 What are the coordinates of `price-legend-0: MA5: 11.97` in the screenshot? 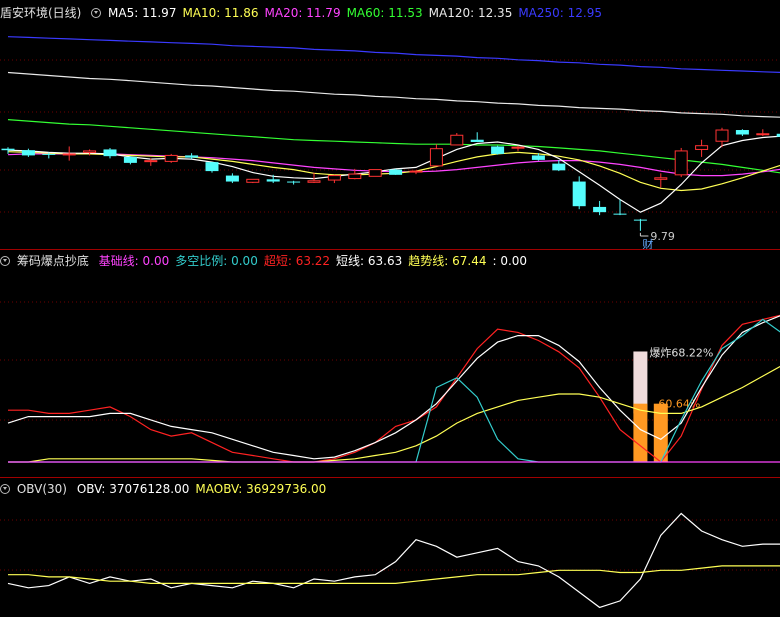 It's located at (142, 13).